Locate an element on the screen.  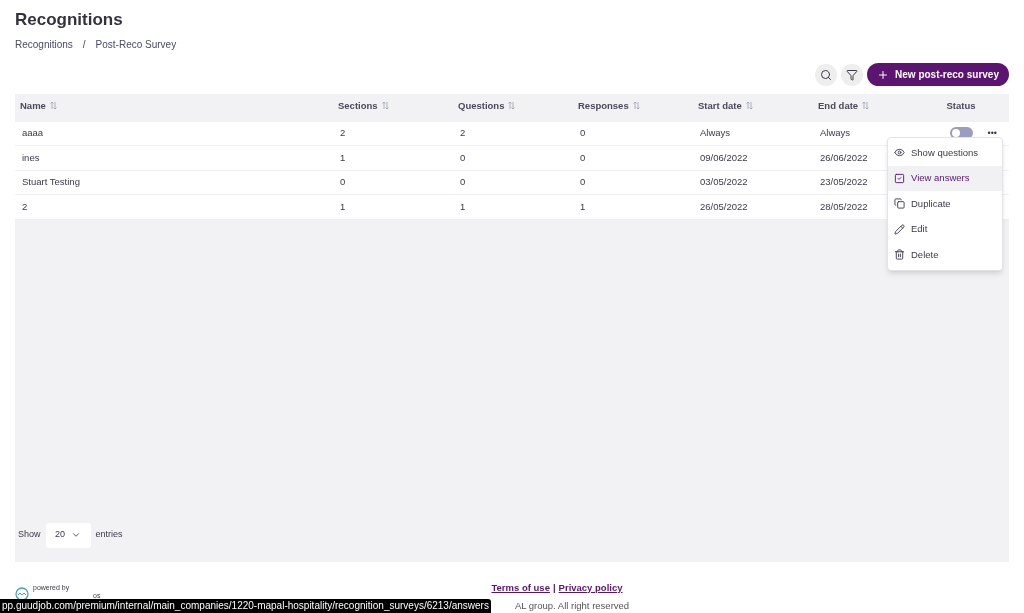
edit-icon is located at coordinates (899, 229).